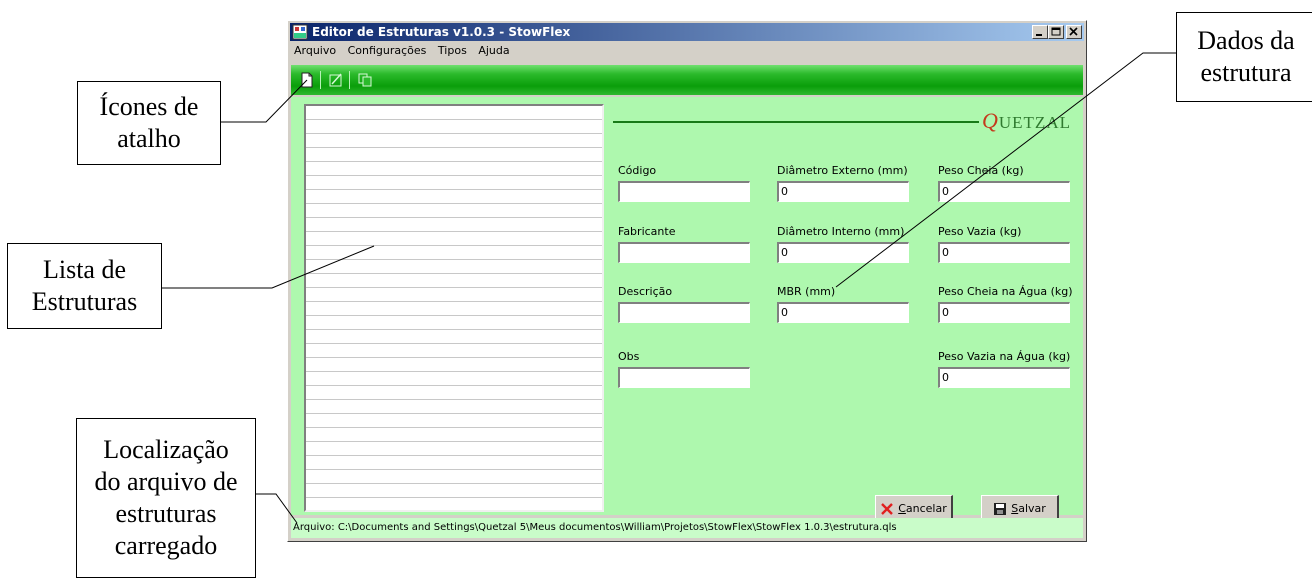  Describe the element at coordinates (629, 356) in the screenshot. I see `obs-label: Obs` at that location.